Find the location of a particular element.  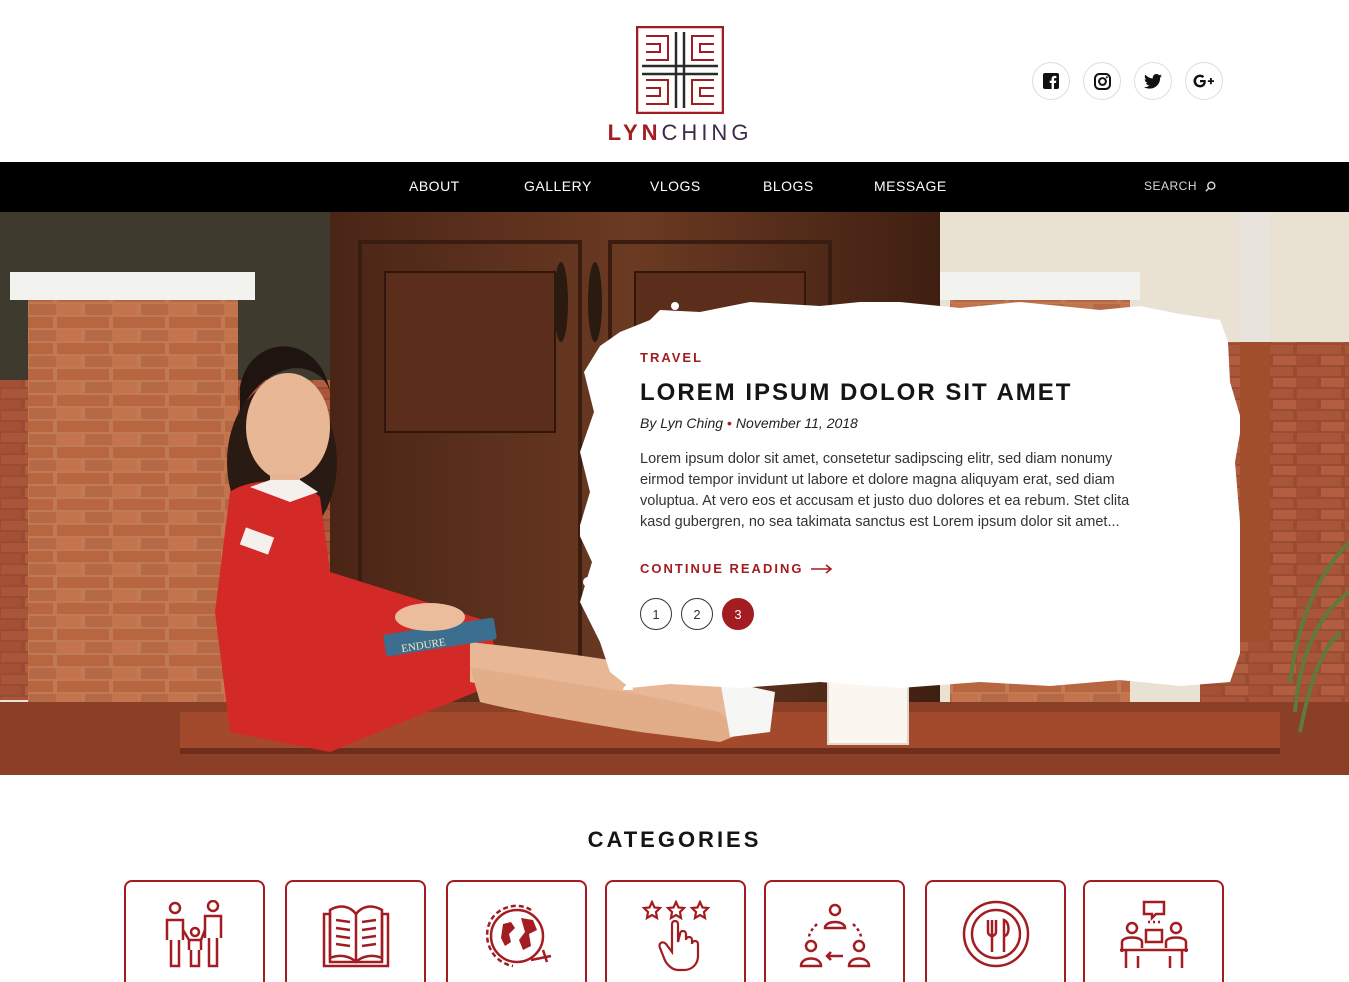

facebook-icon is located at coordinates (1051, 81).